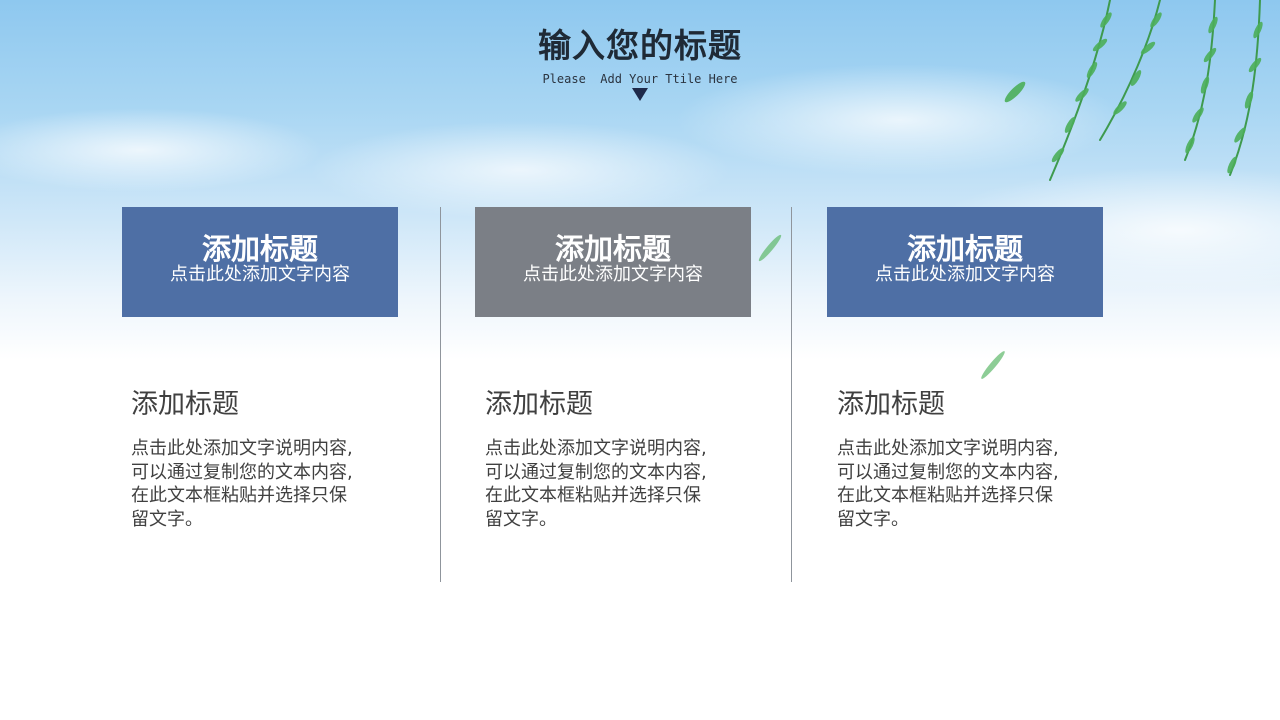  What do you see at coordinates (640, 94) in the screenshot?
I see `down-triangle-icon` at bounding box center [640, 94].